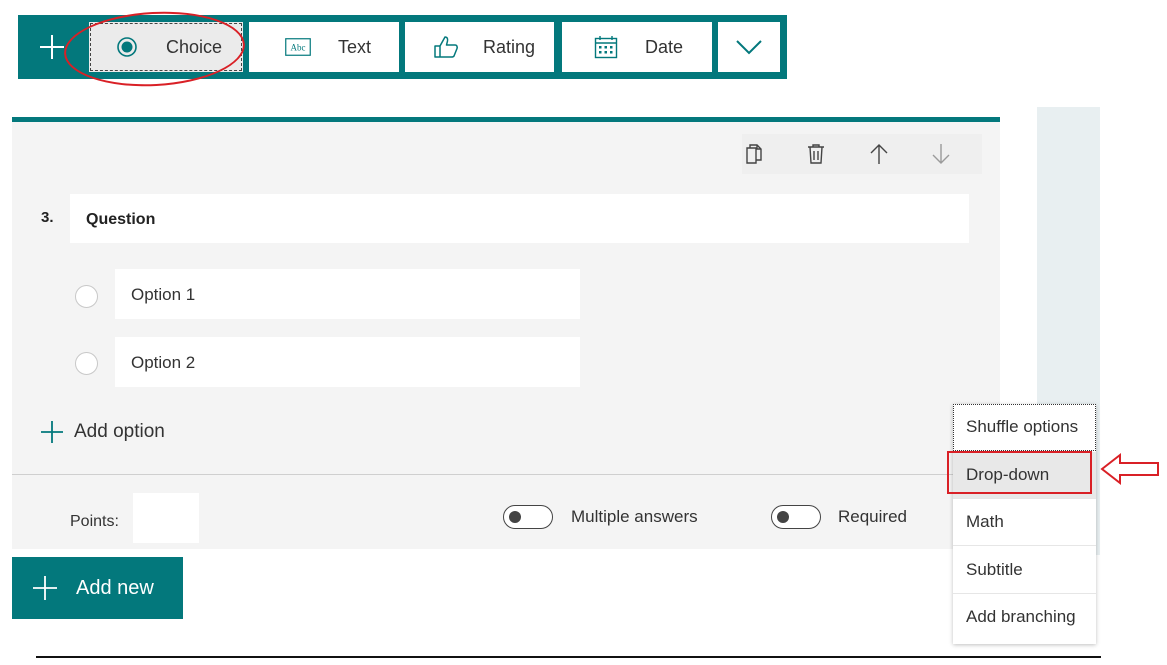 This screenshot has height=665, width=1167. What do you see at coordinates (872, 516) in the screenshot?
I see `required-label: Required` at bounding box center [872, 516].